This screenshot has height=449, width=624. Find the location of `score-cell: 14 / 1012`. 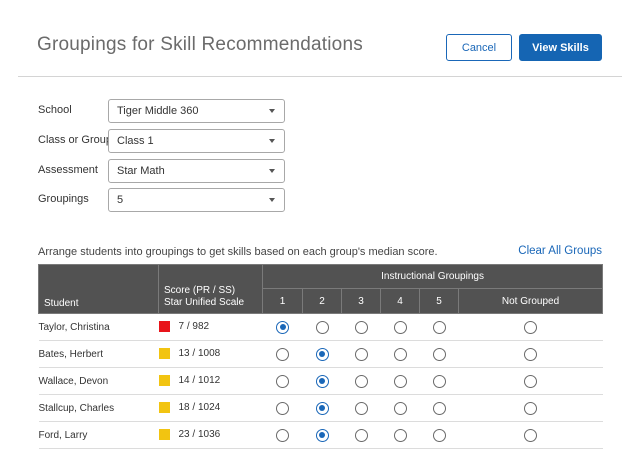

score-cell: 14 / 1012 is located at coordinates (210, 381).